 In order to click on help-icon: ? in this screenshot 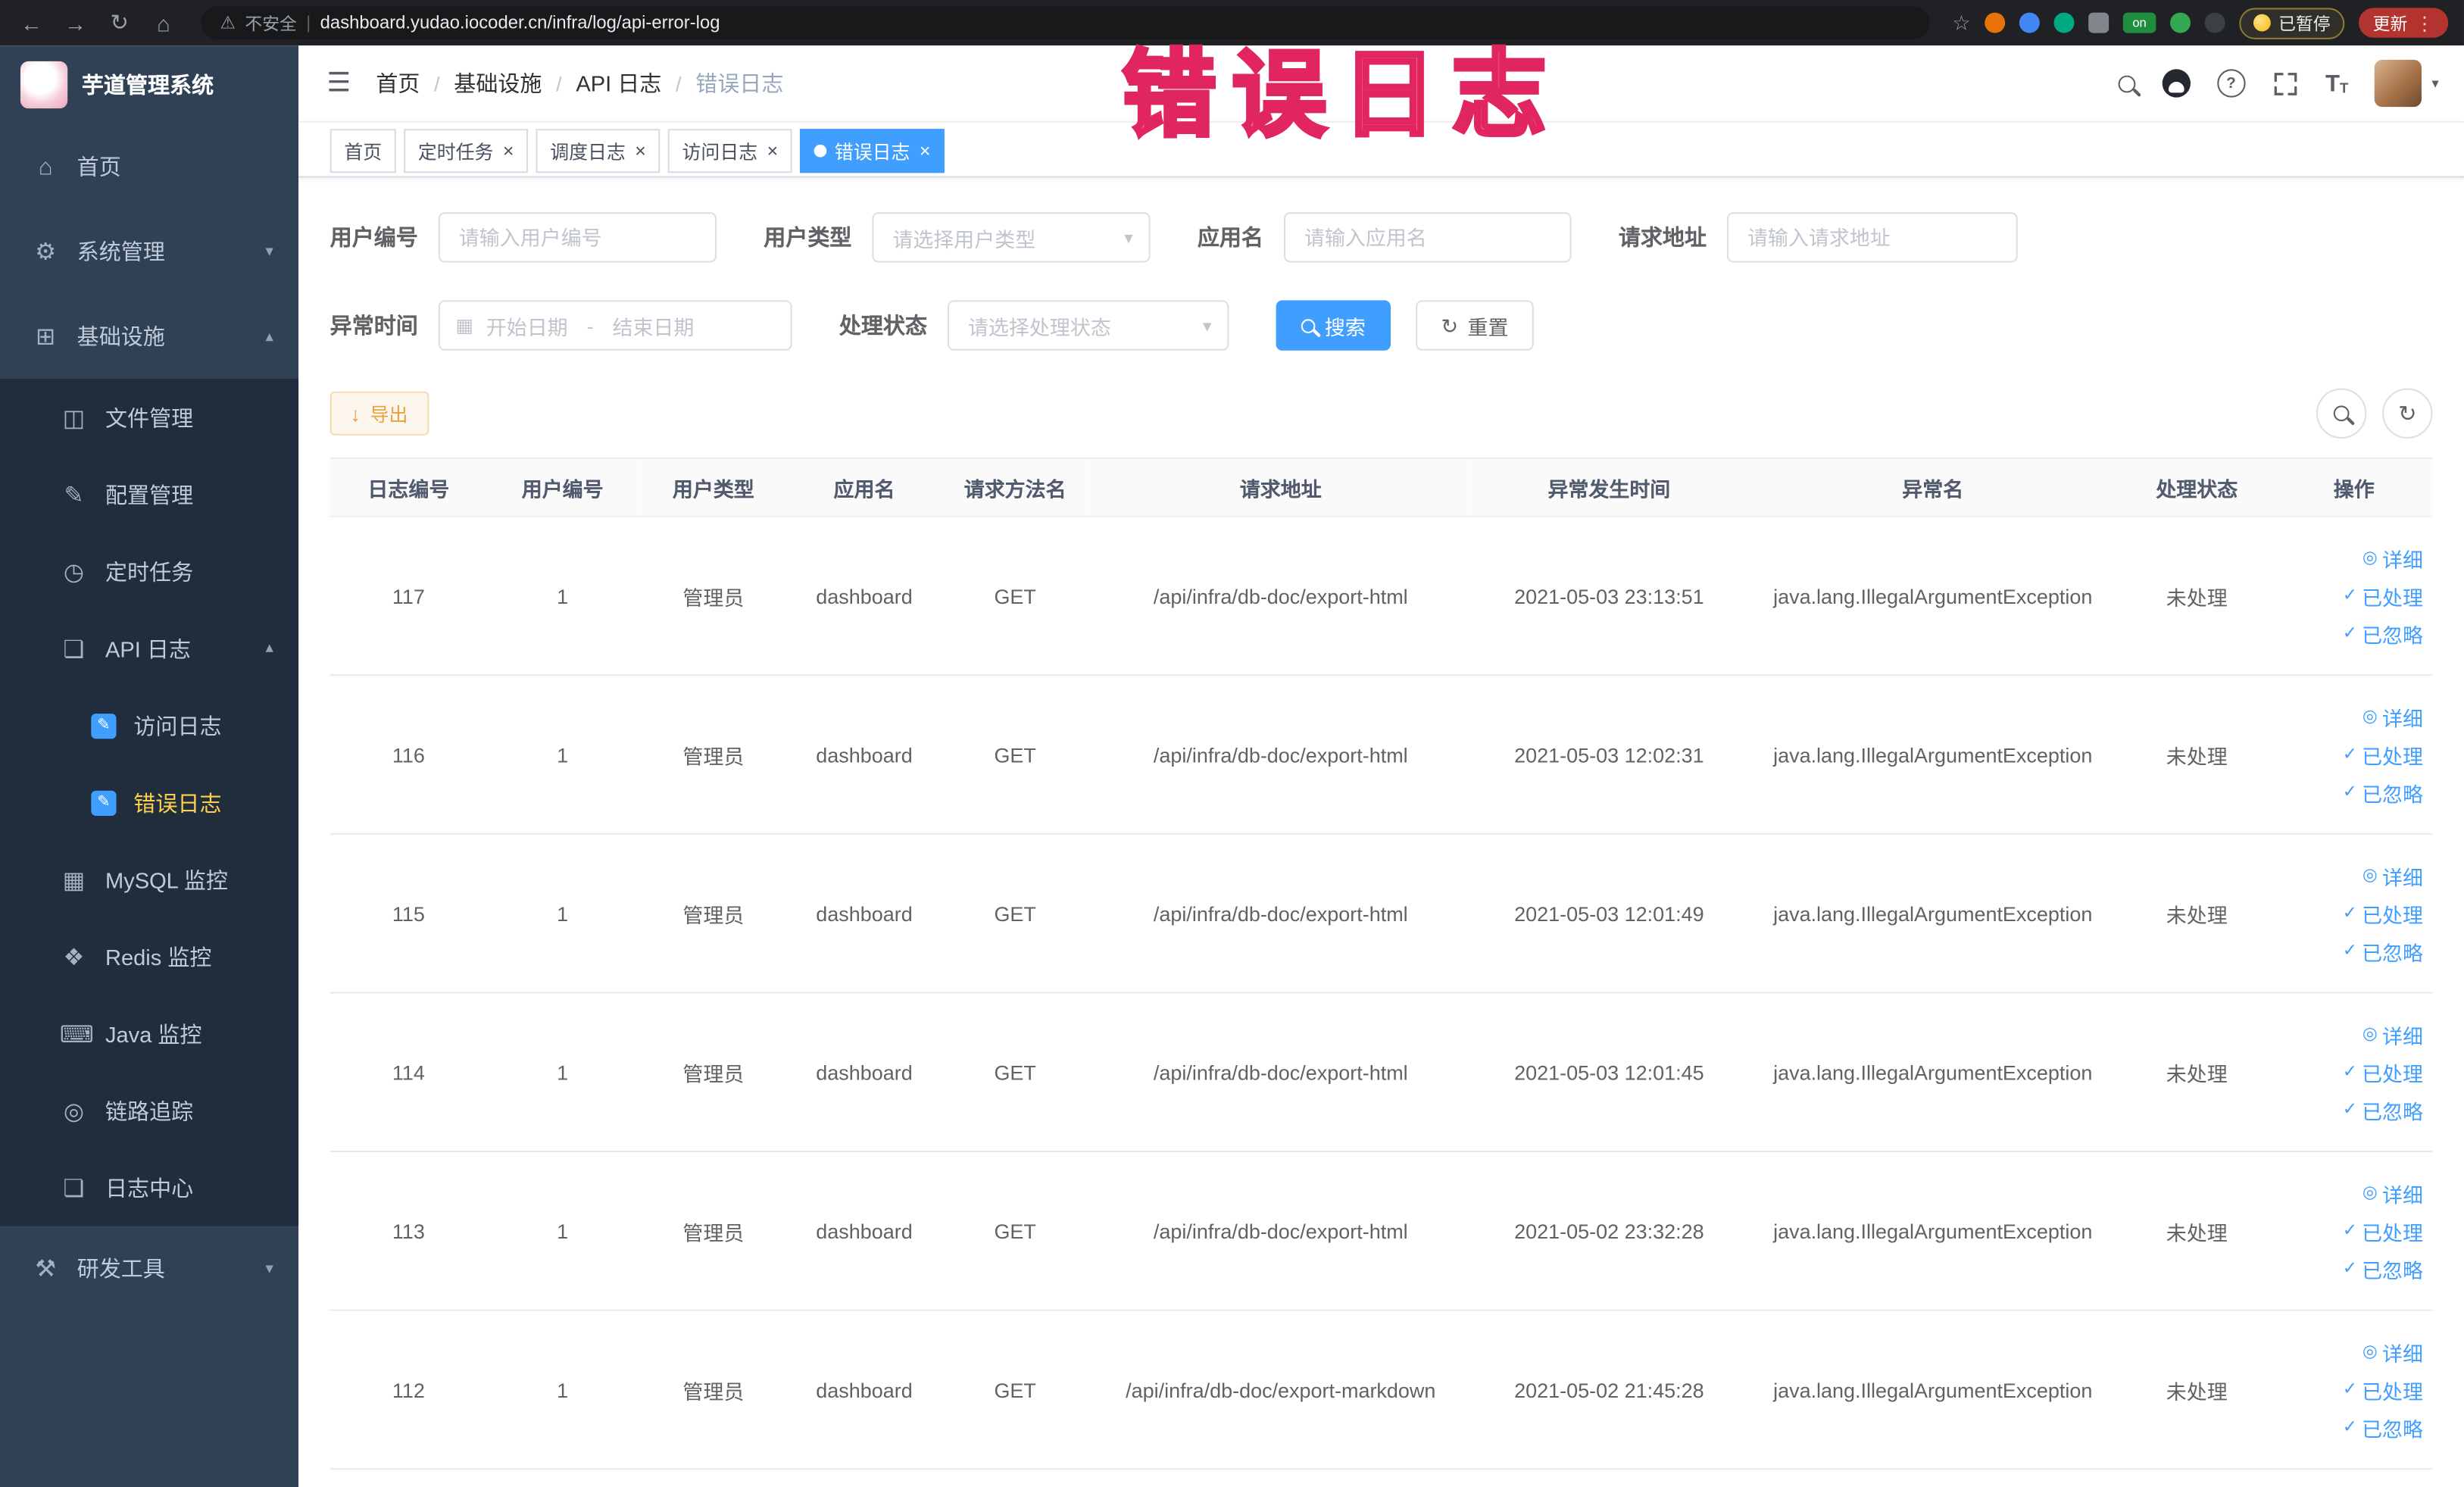, I will do `click(2231, 83)`.